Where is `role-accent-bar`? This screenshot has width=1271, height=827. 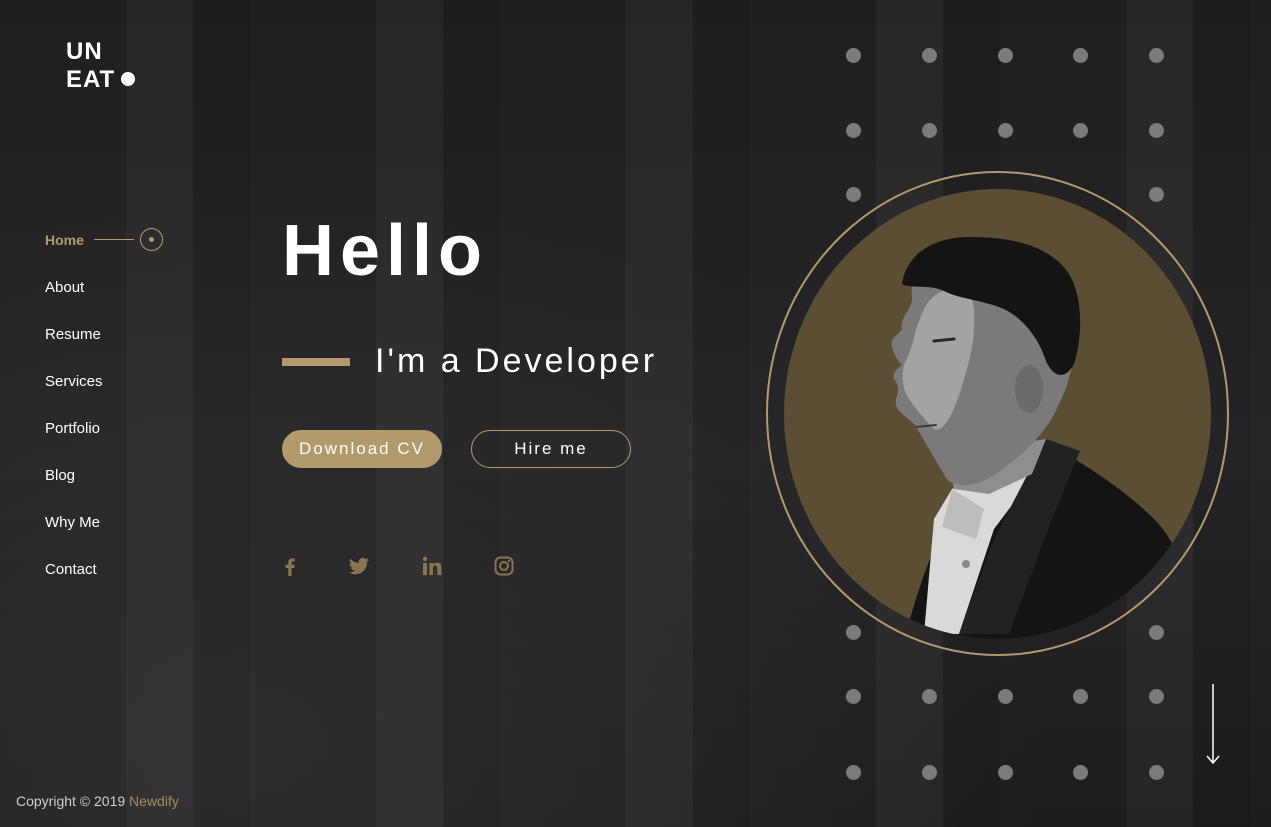
role-accent-bar is located at coordinates (316, 362).